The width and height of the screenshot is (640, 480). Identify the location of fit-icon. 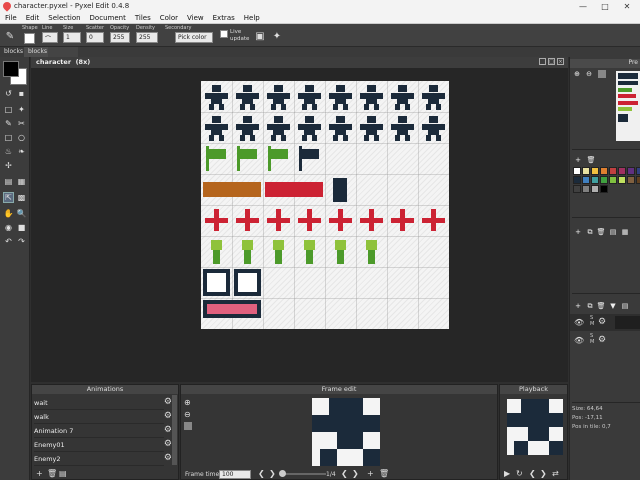
(188, 426).